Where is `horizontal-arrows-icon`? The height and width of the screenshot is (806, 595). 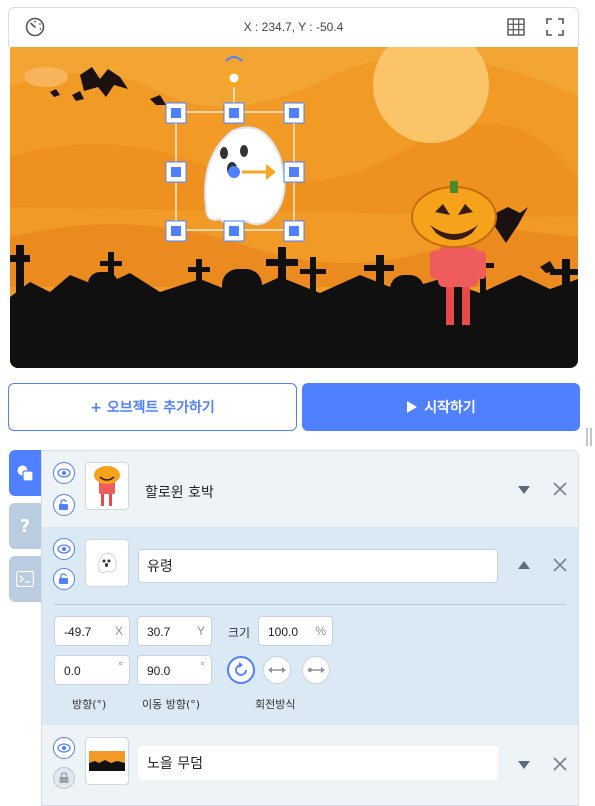 horizontal-arrows-icon is located at coordinates (277, 670).